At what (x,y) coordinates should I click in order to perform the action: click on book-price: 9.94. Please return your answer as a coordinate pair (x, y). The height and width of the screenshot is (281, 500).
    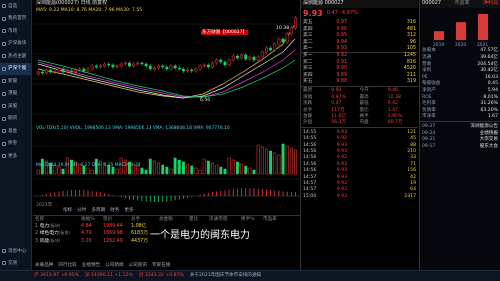
    Looking at the image, I should click on (341, 42).